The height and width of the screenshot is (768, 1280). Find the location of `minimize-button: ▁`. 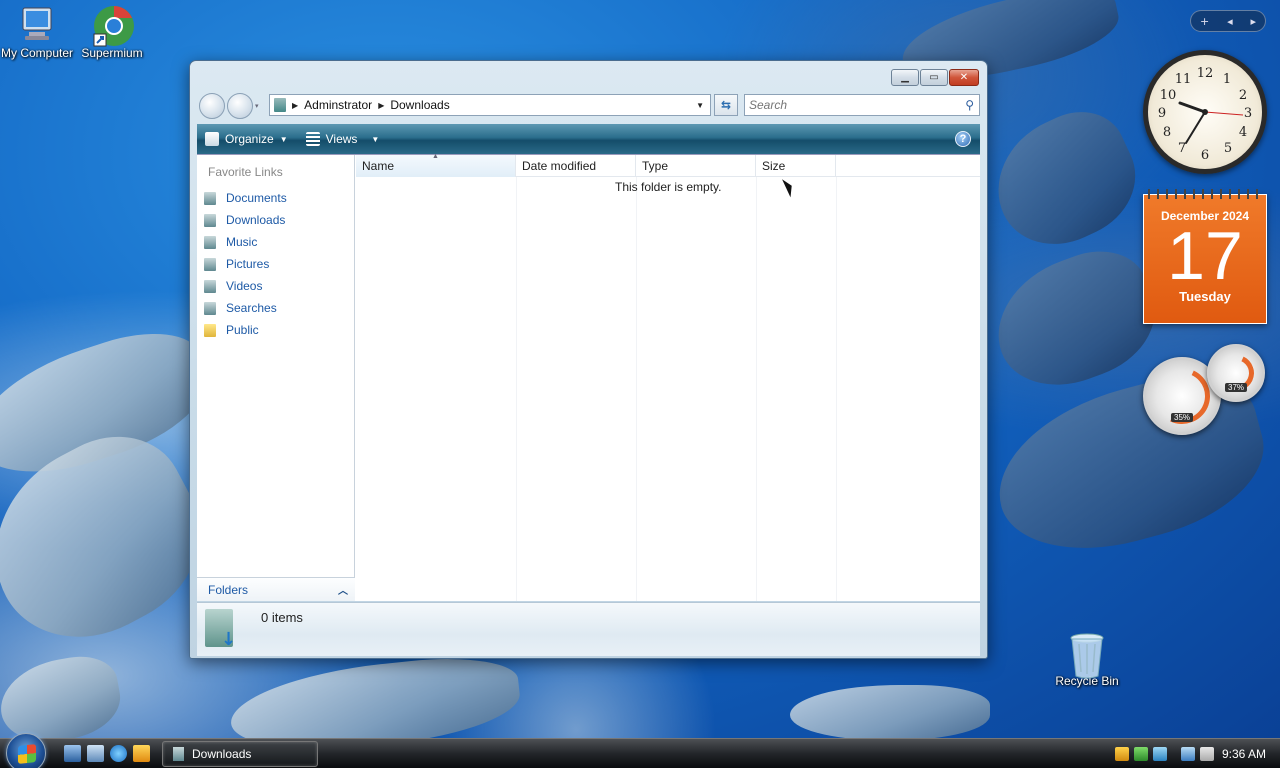

minimize-button: ▁ is located at coordinates (905, 77).